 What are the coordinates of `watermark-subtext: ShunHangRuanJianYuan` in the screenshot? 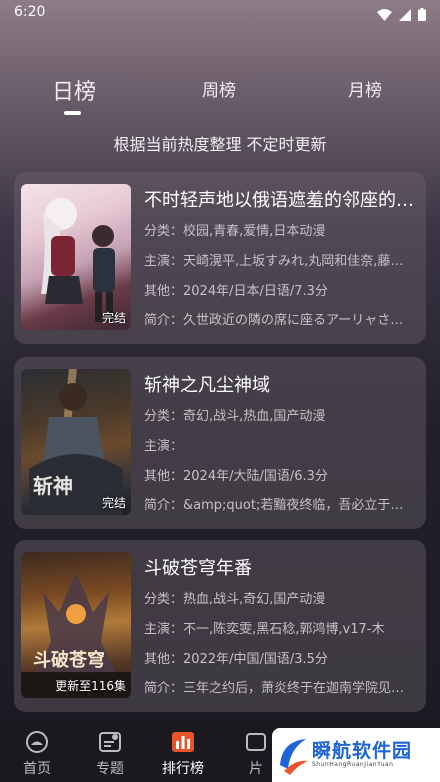 It's located at (353, 764).